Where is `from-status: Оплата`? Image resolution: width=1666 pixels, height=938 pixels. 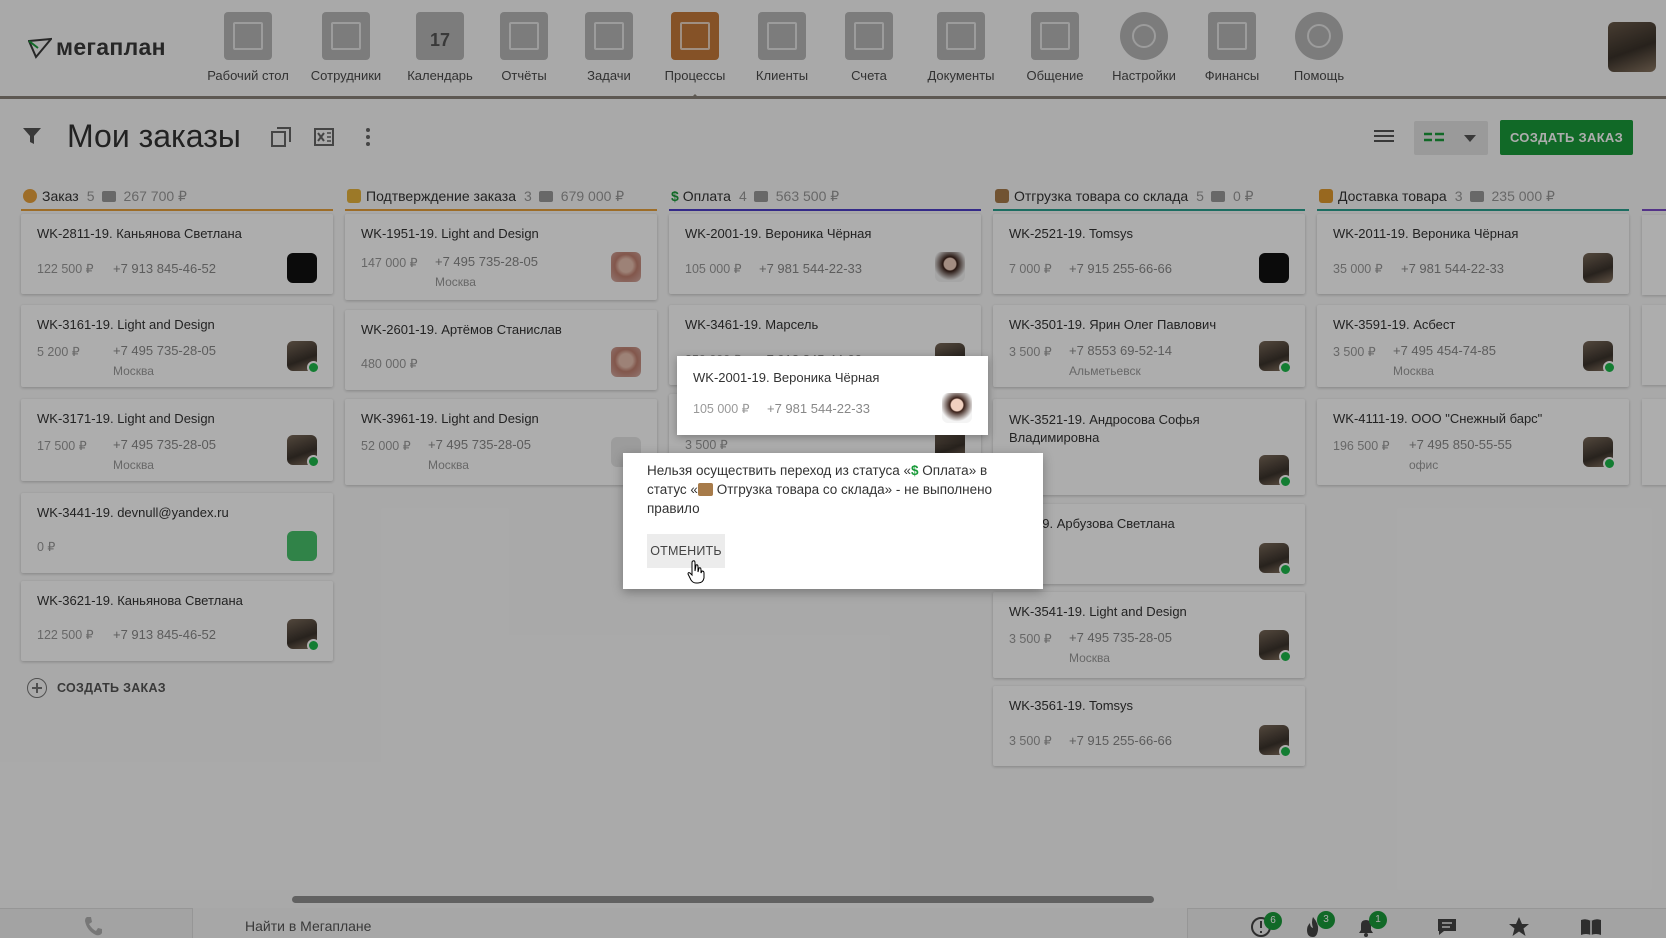 from-status: Оплата is located at coordinates (943, 470).